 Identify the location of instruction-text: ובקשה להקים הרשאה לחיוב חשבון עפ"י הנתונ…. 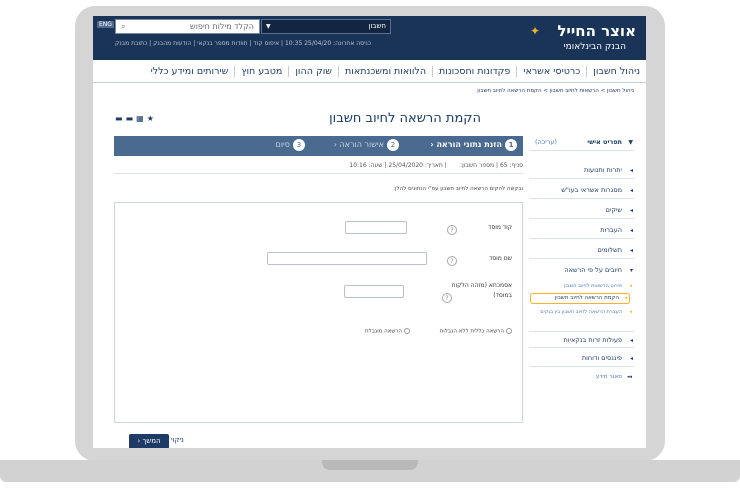
(458, 189).